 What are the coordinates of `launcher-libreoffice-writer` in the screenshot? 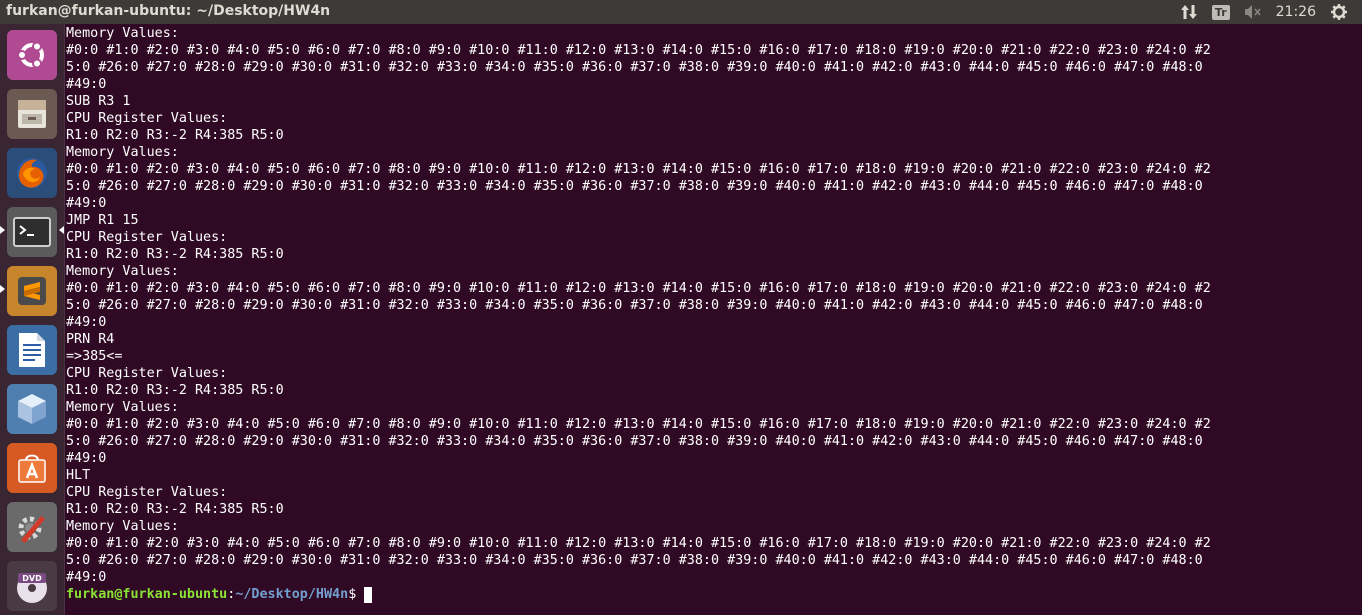 It's located at (32, 350).